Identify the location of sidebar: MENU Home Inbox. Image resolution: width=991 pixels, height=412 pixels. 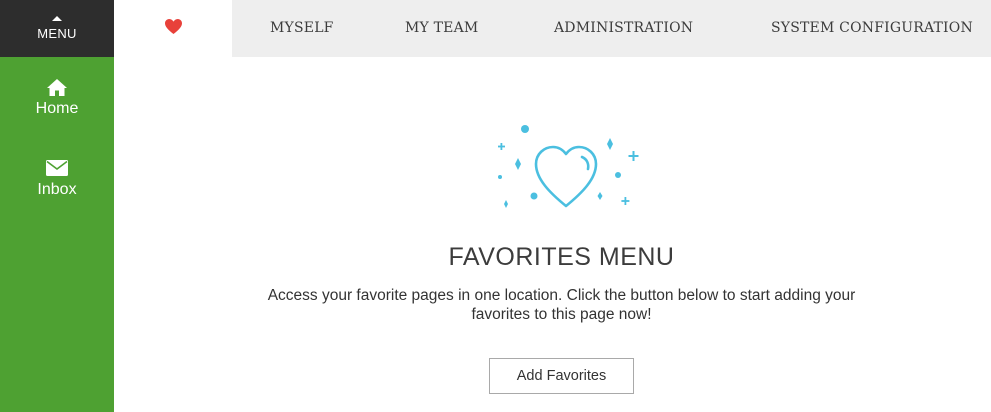
(57, 206).